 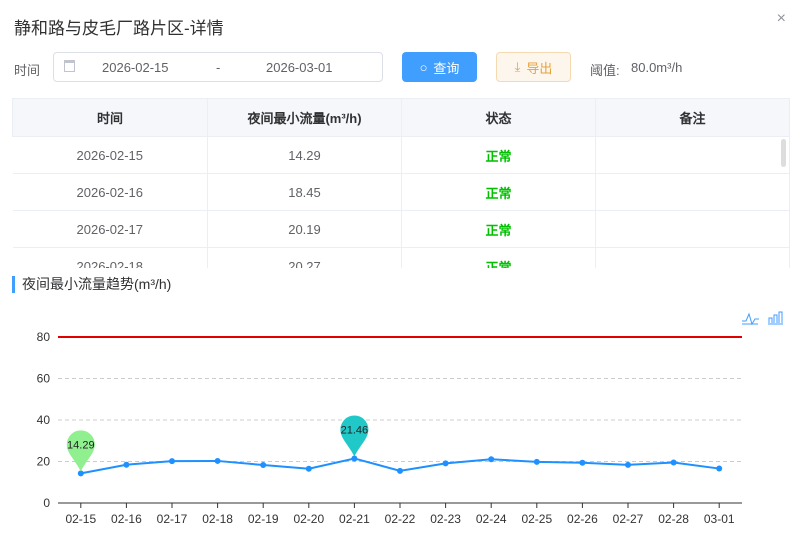 What do you see at coordinates (91, 284) in the screenshot?
I see `chart-section-title: 夜间最小流量趋势(m³/h)` at bounding box center [91, 284].